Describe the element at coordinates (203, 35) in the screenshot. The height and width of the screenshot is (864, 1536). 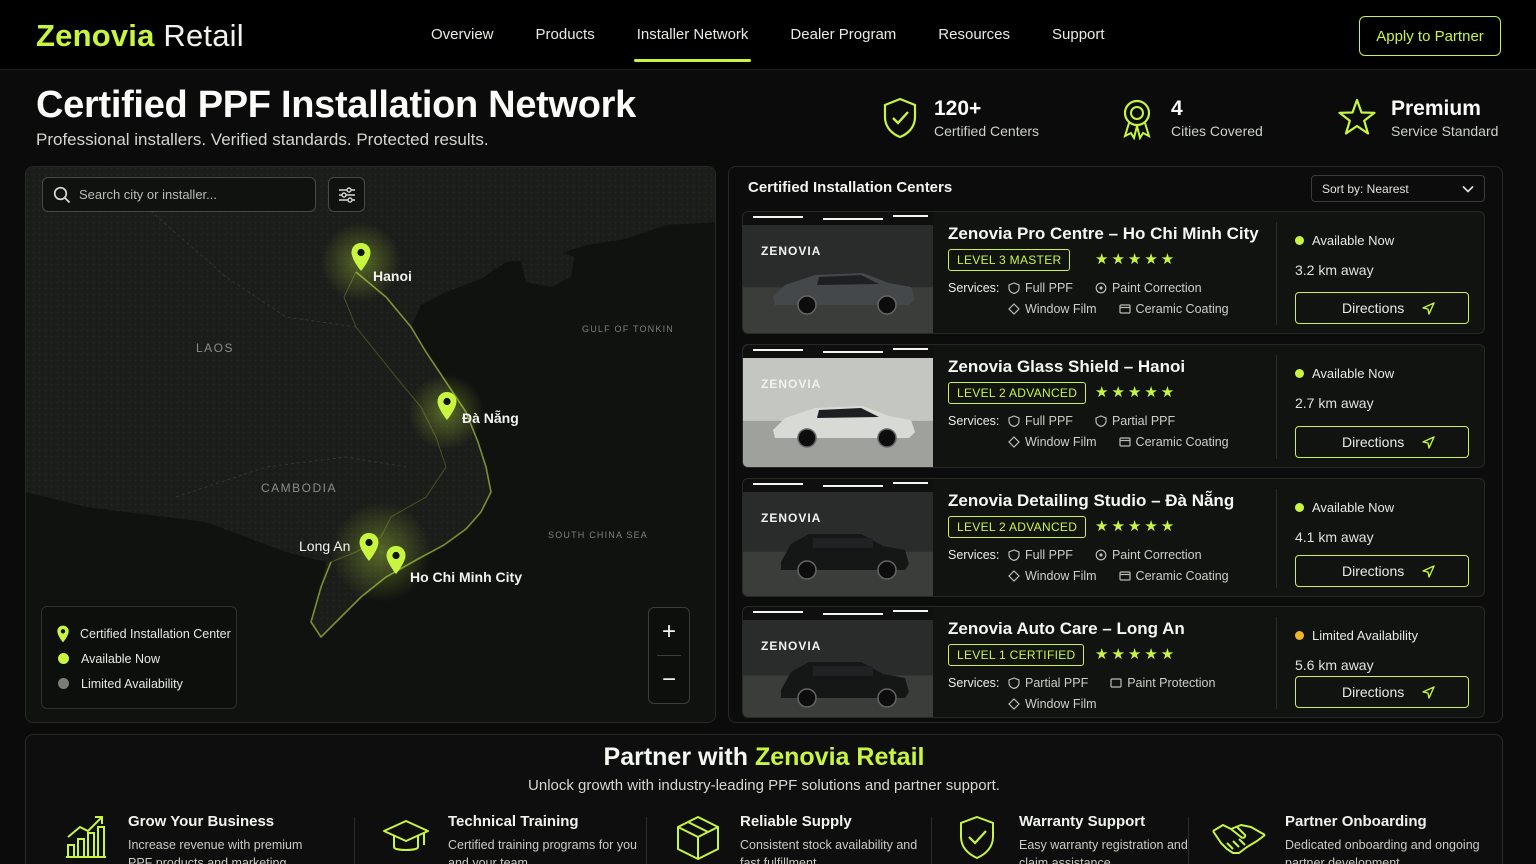
I see `brand-name-secondary: Retail` at that location.